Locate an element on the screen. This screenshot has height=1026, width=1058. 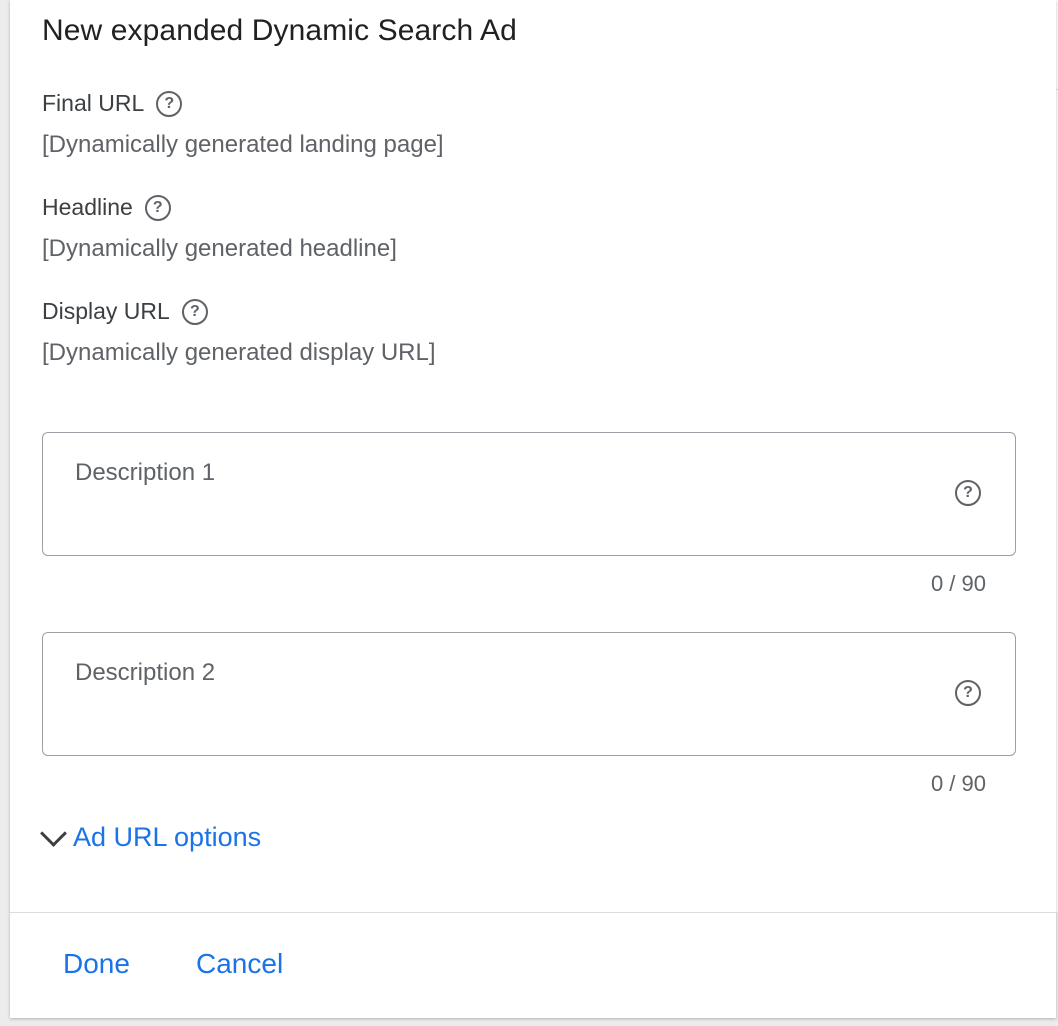
final-url-label-row: Final URL ? is located at coordinates (112, 103).